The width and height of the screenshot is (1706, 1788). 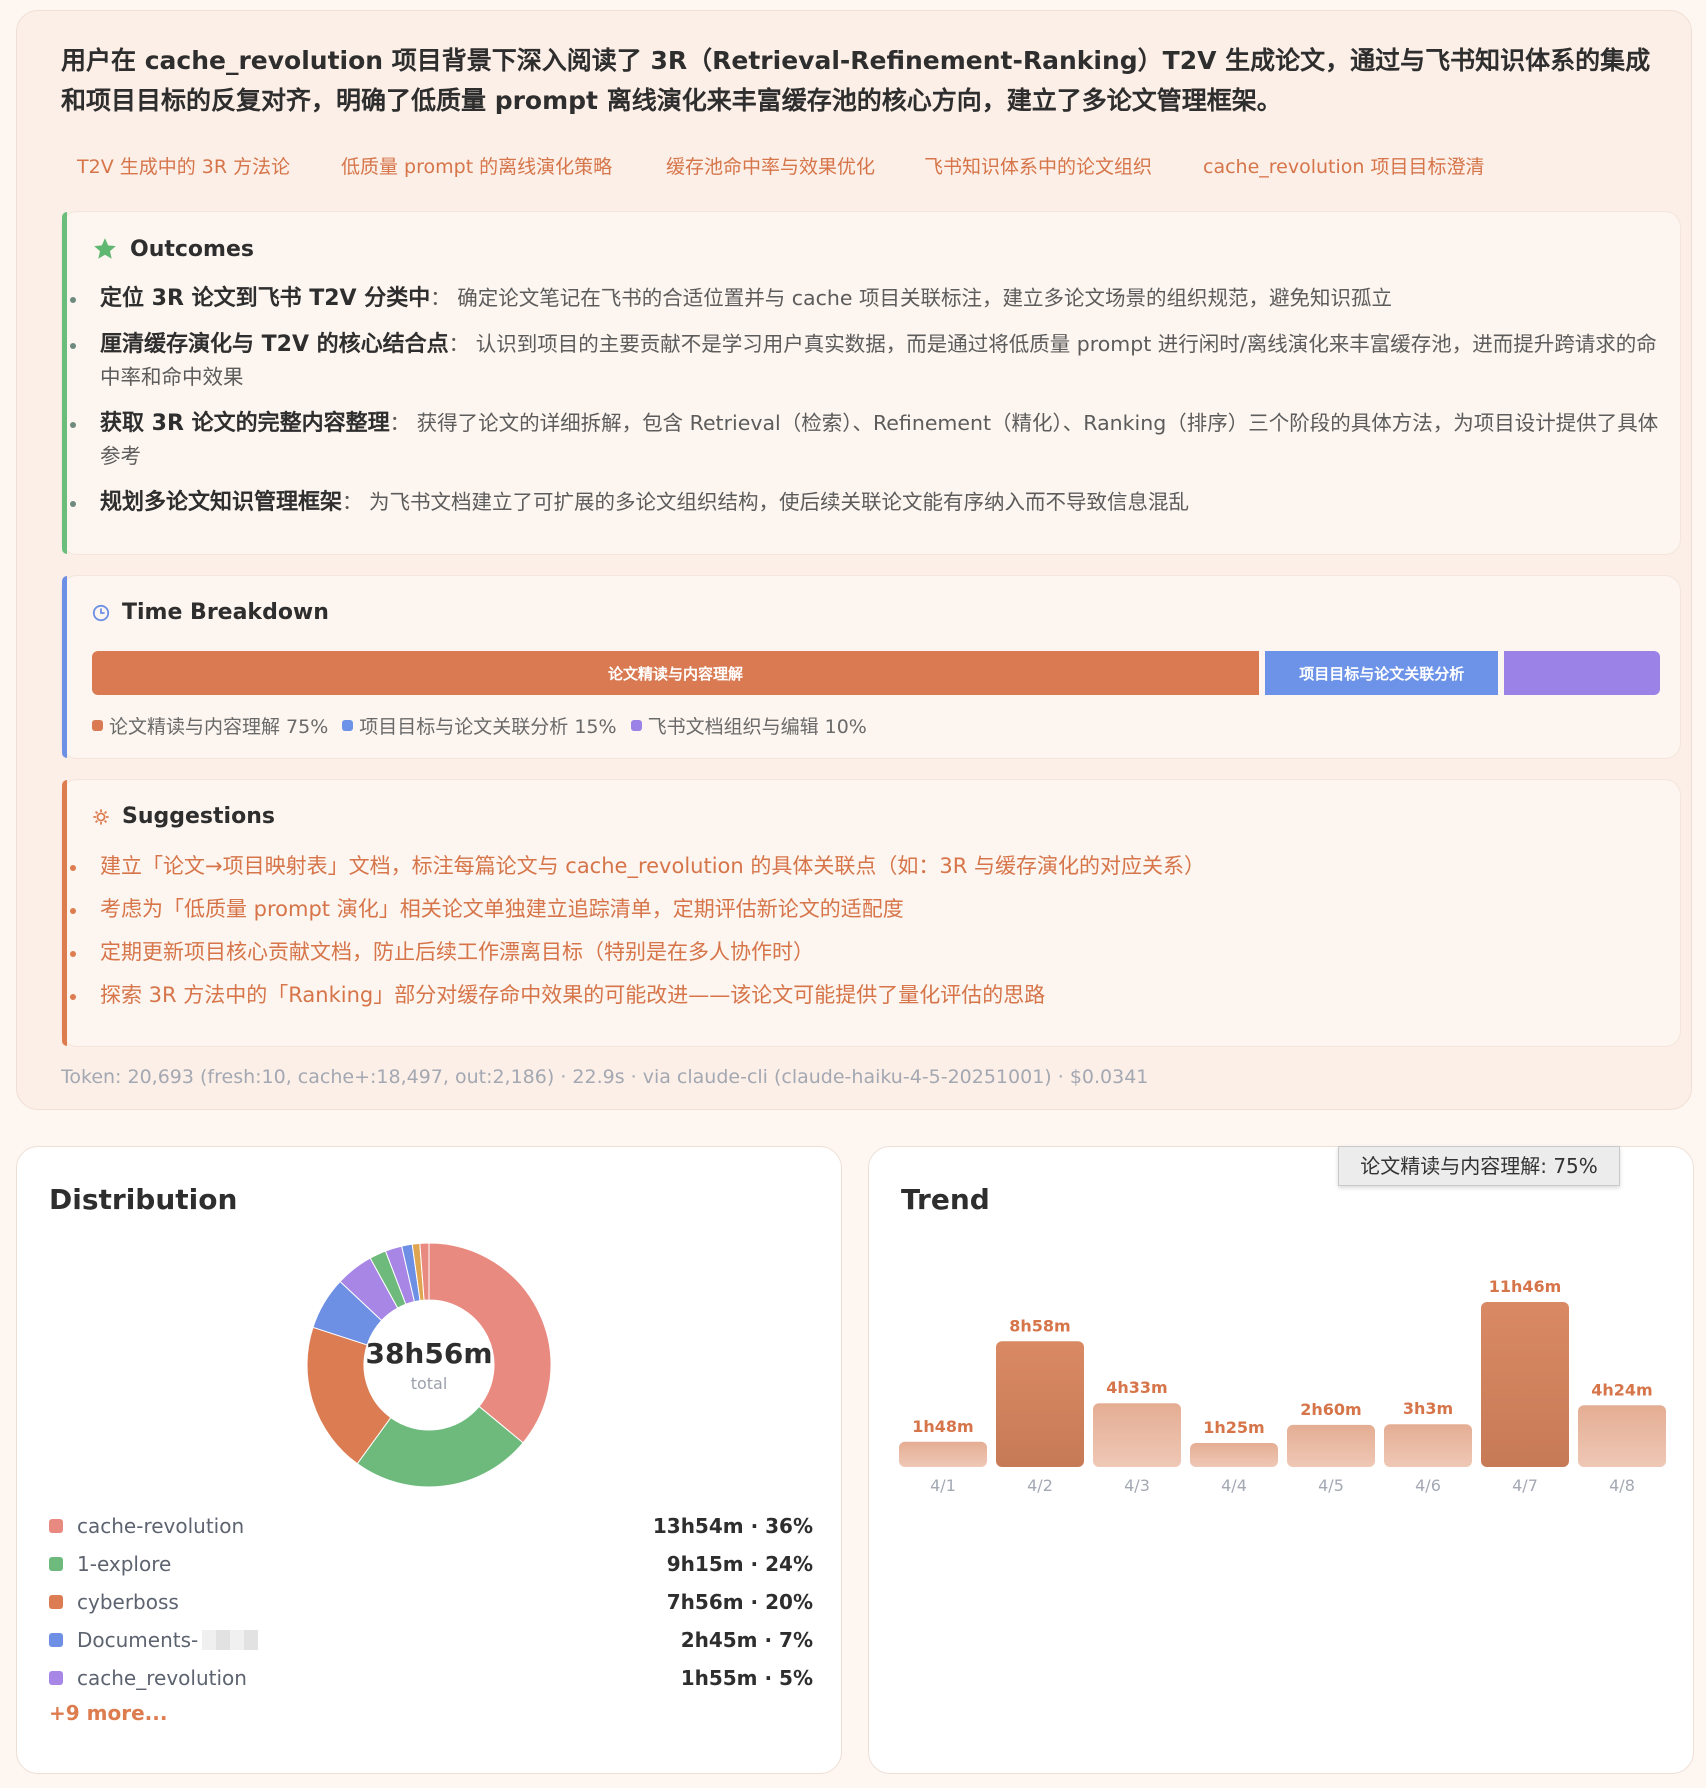 I want to click on trend-bar-value-label: 3h3m, so click(x=1428, y=1408).